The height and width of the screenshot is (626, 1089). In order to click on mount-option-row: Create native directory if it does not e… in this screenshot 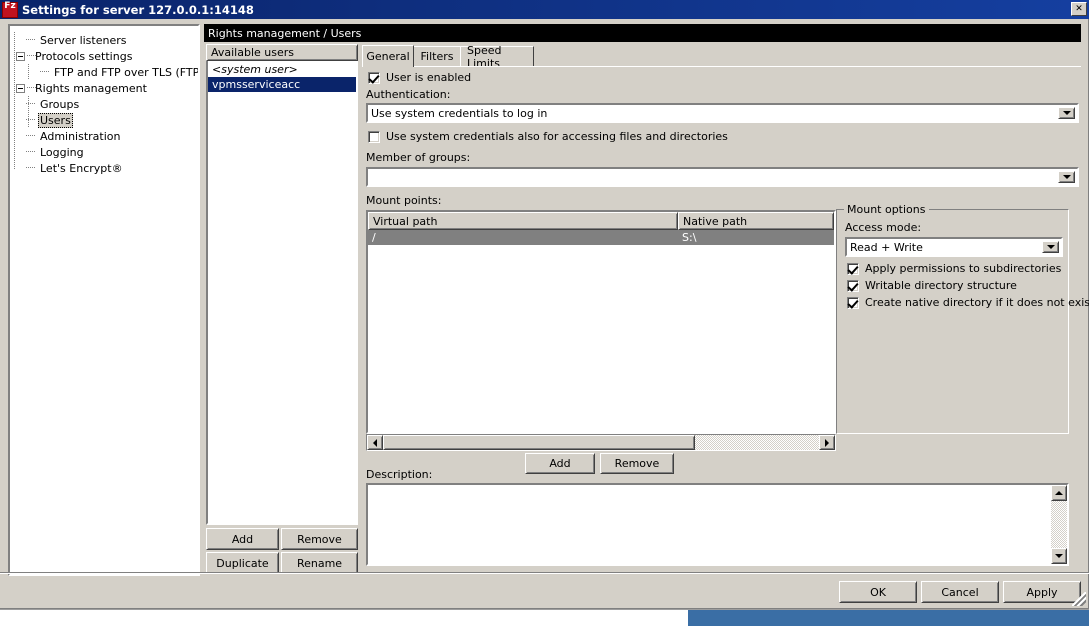, I will do `click(968, 302)`.